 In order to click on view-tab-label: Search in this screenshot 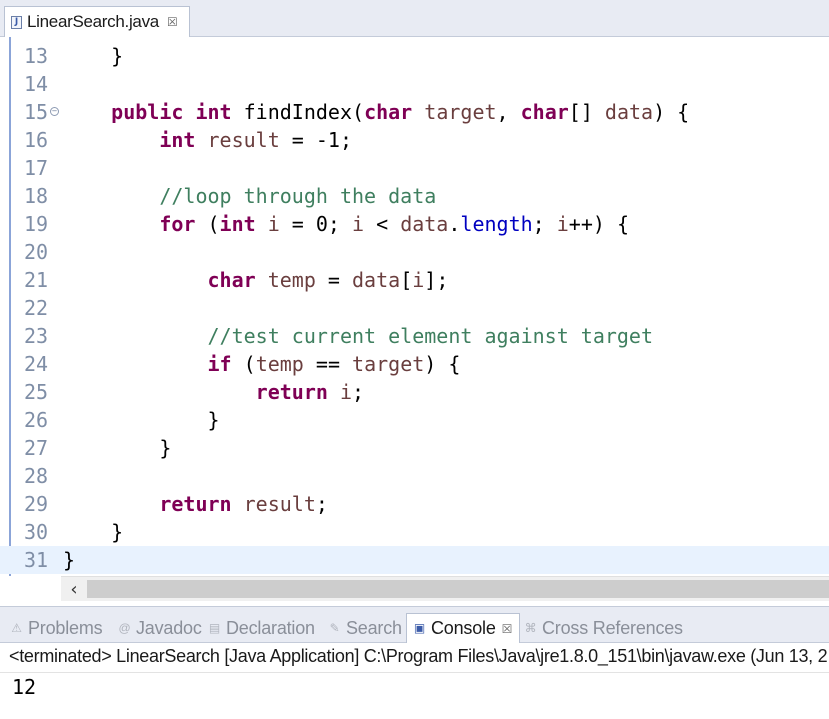, I will do `click(374, 627)`.